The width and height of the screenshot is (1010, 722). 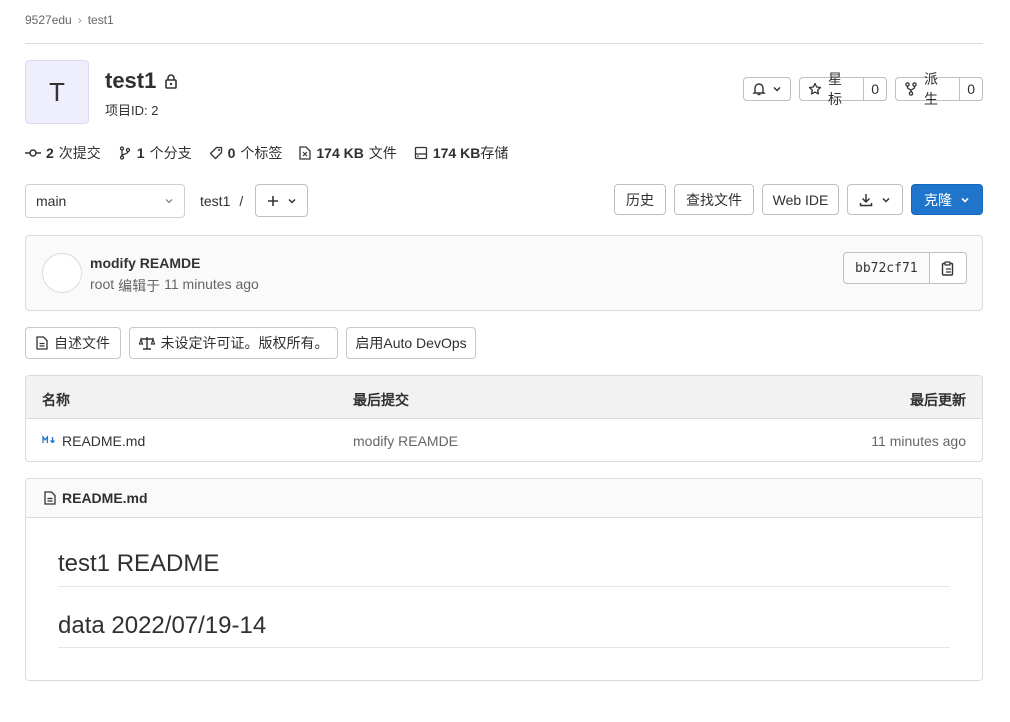 What do you see at coordinates (50, 153) in the screenshot?
I see `commits-count: 2` at bounding box center [50, 153].